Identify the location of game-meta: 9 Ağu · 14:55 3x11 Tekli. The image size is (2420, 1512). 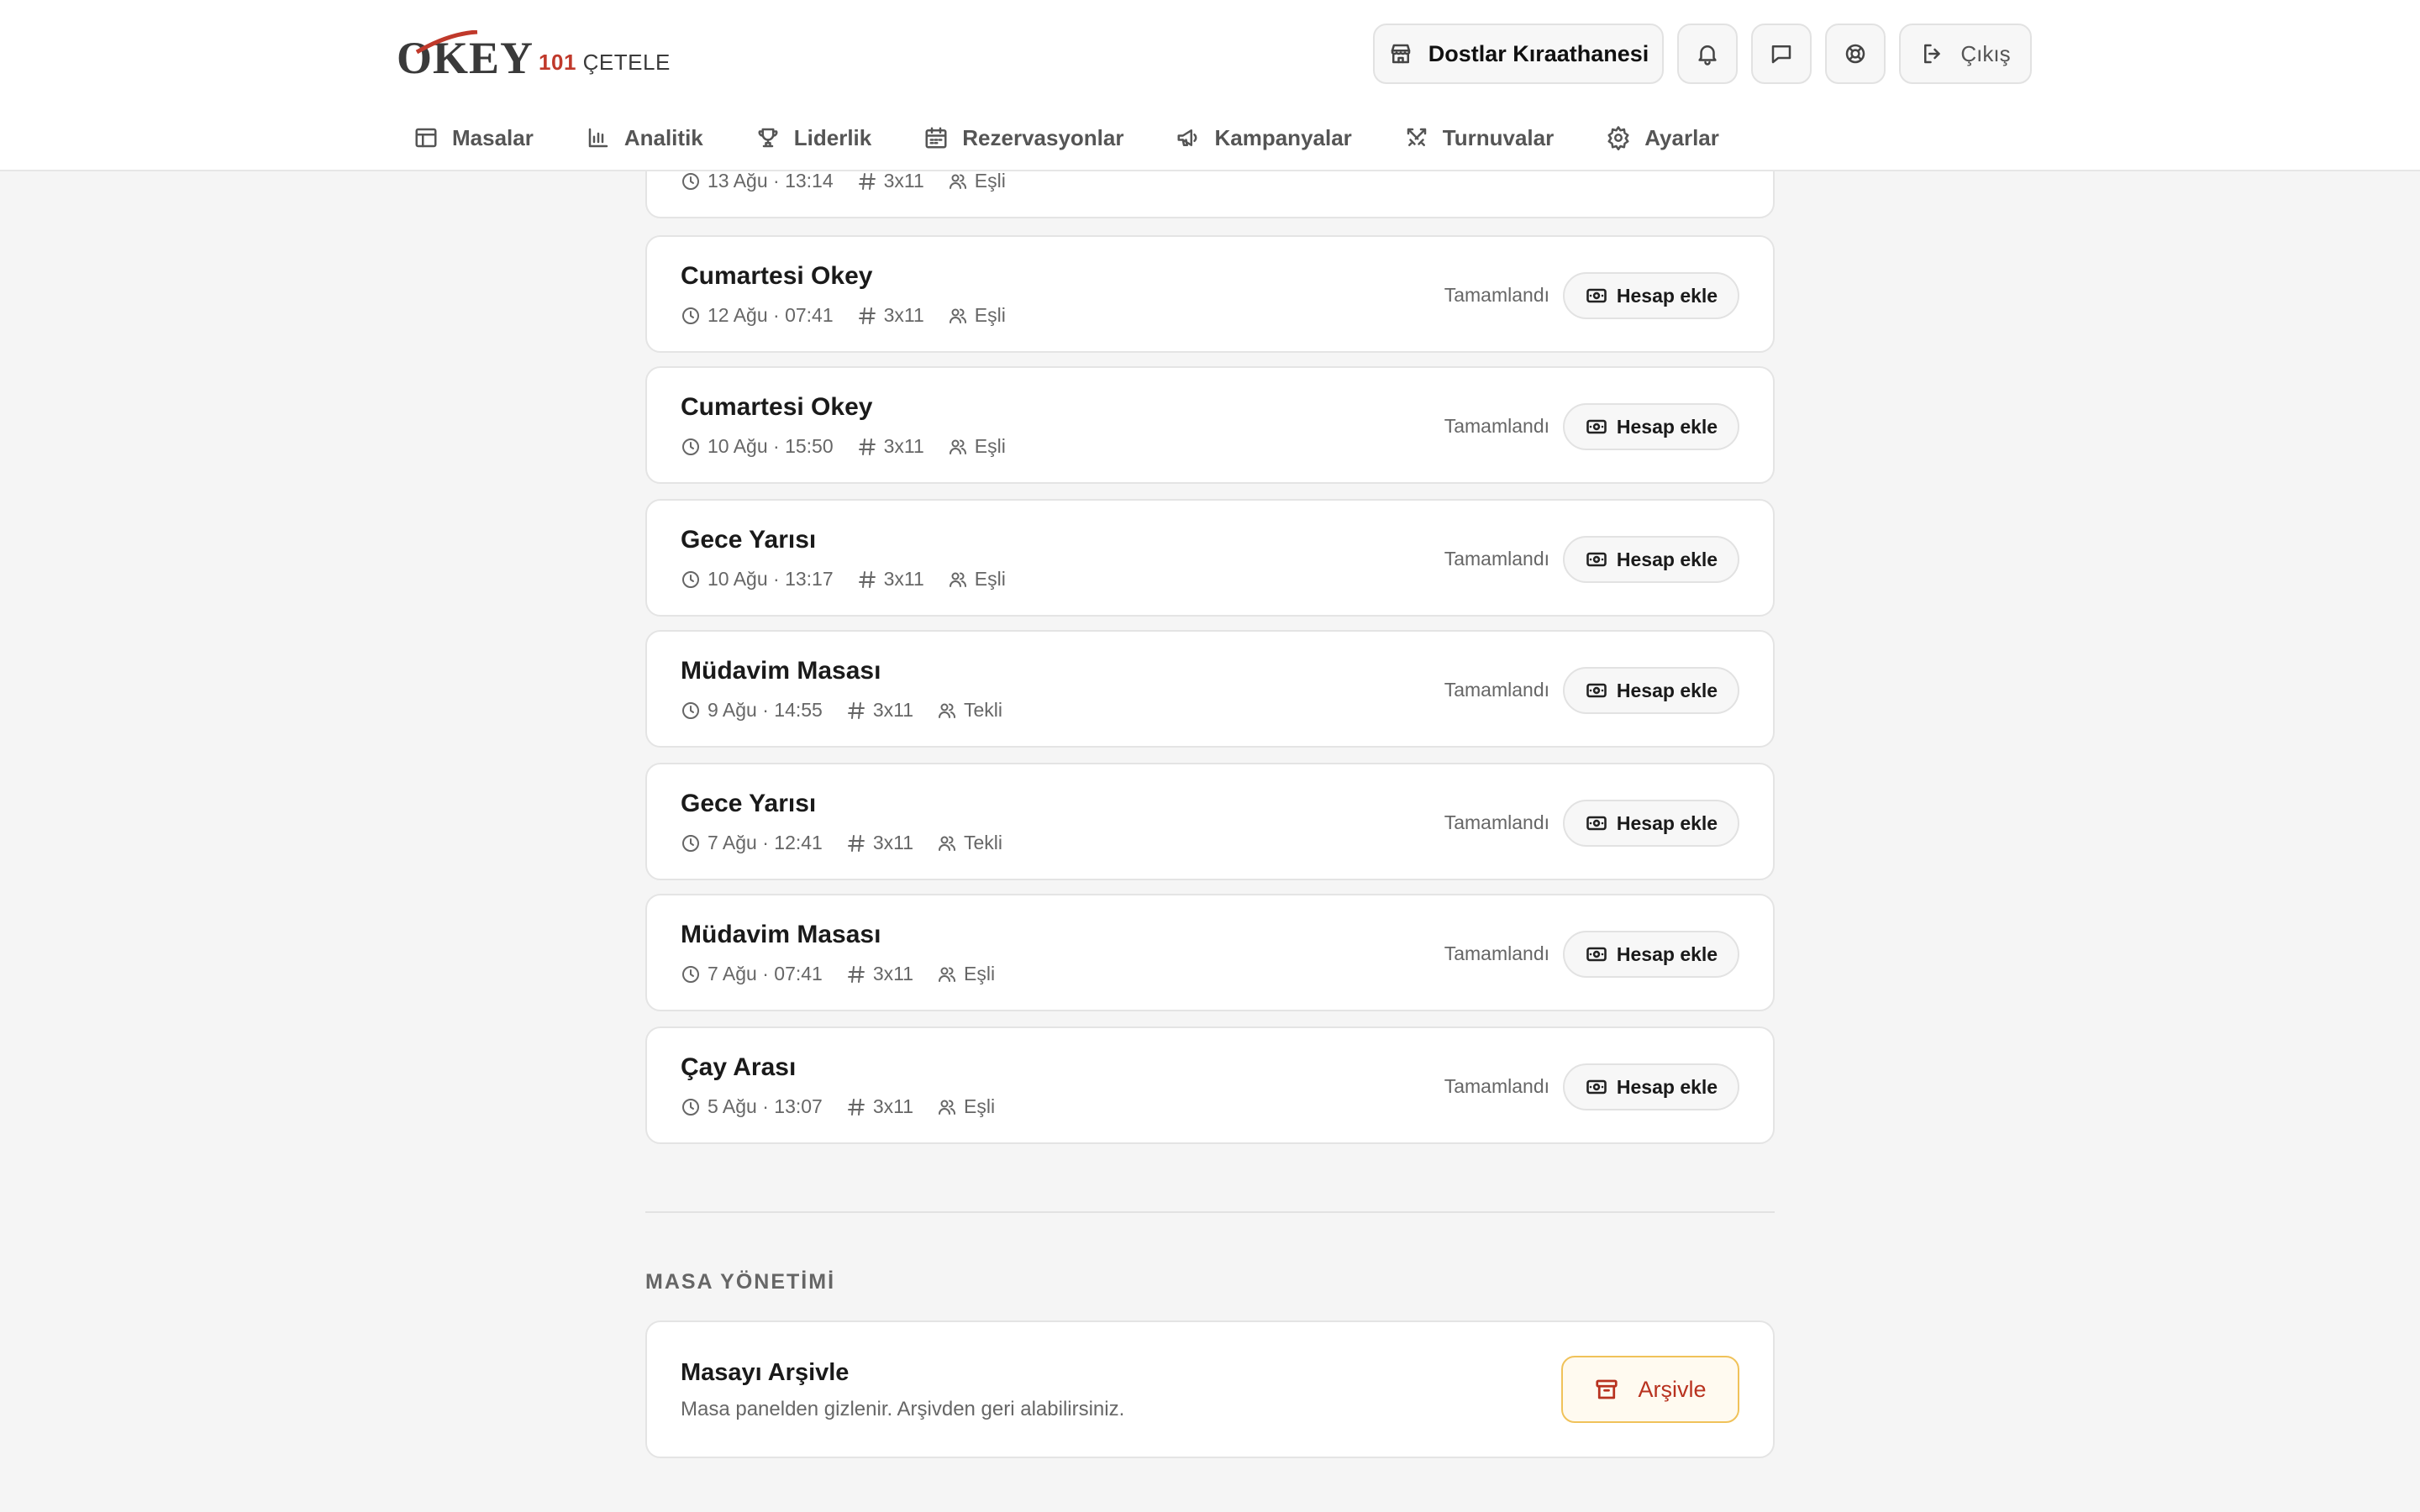
(854, 710).